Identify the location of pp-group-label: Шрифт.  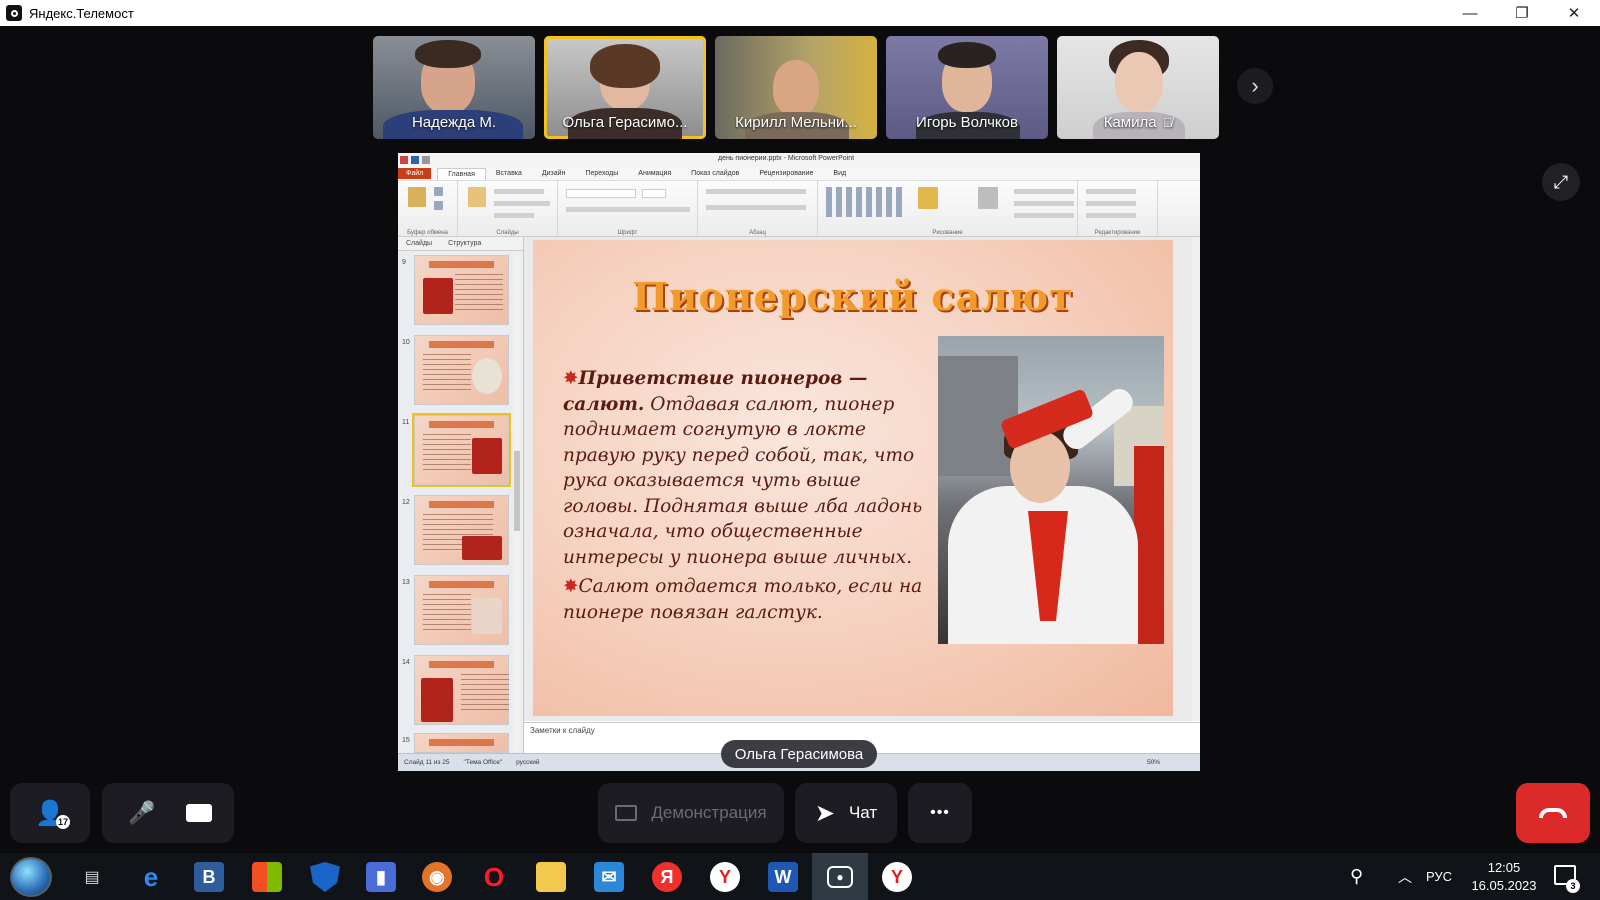
(627, 233).